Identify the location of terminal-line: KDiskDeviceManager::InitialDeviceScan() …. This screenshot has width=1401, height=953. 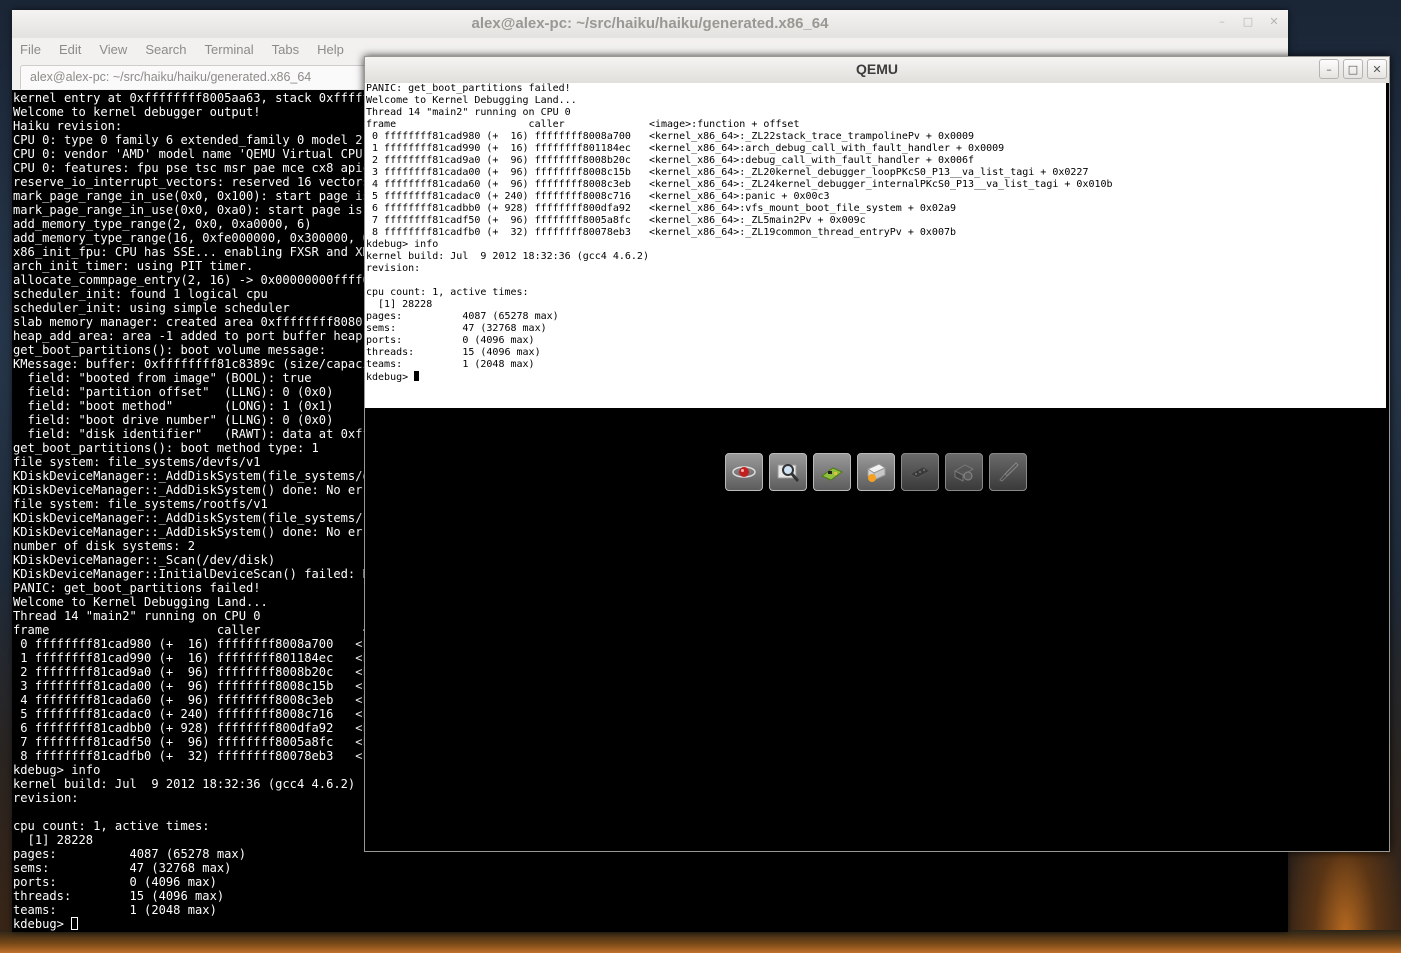
(195, 574).